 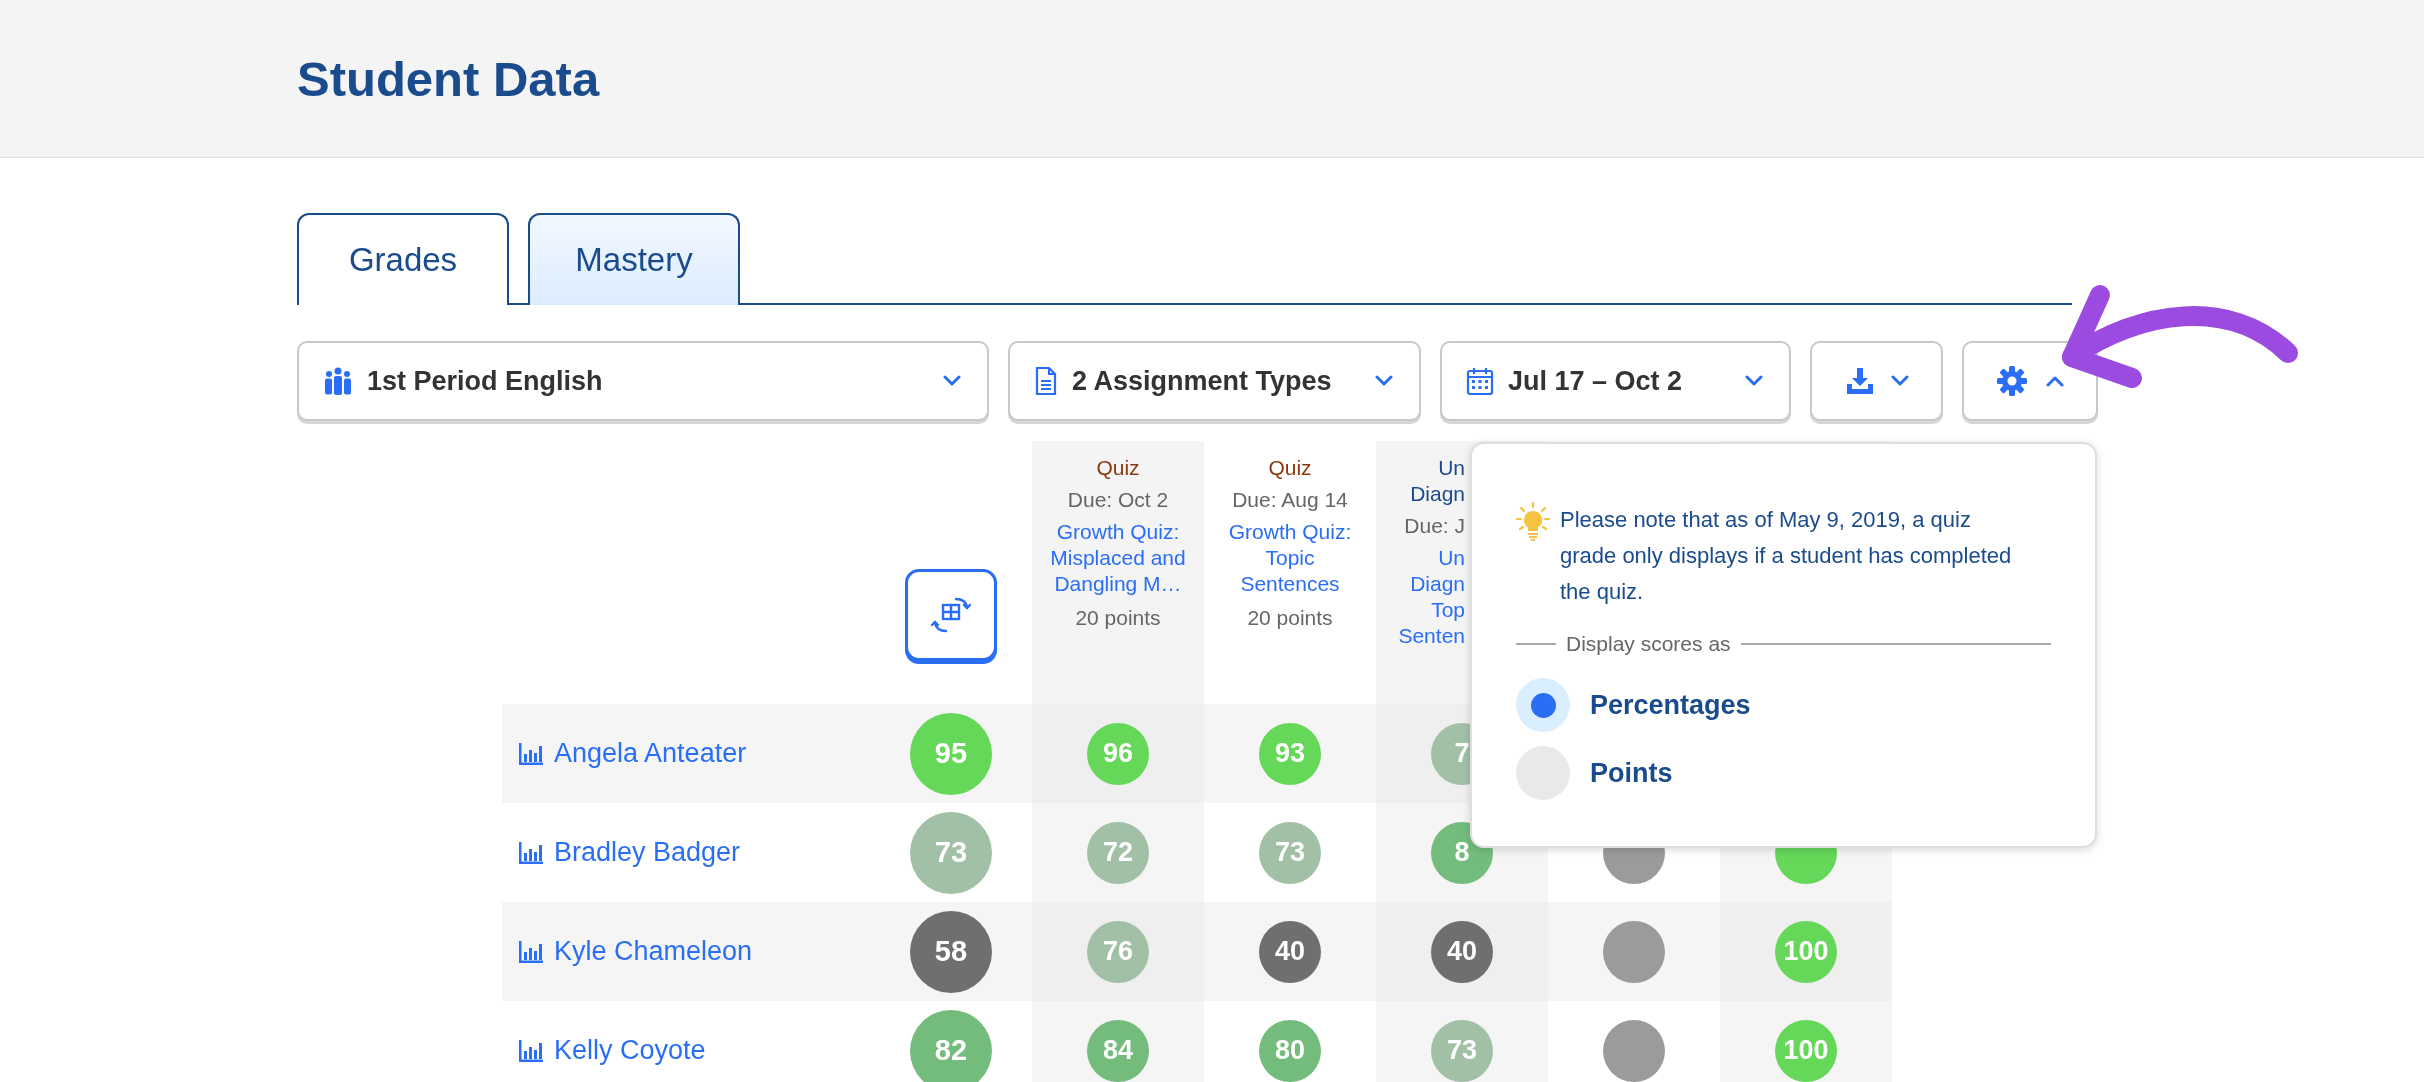 I want to click on calendar-icon, so click(x=1480, y=381).